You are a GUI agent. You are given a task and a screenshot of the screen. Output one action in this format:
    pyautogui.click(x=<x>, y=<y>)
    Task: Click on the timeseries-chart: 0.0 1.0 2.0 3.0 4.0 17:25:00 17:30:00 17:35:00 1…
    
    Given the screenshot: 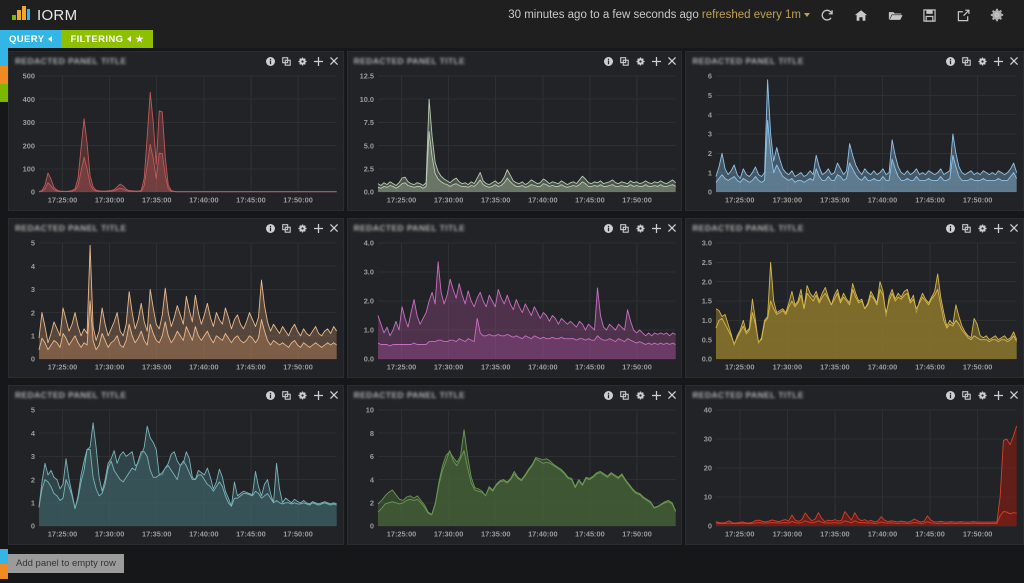 What is the action you would take?
    pyautogui.click(x=515, y=306)
    